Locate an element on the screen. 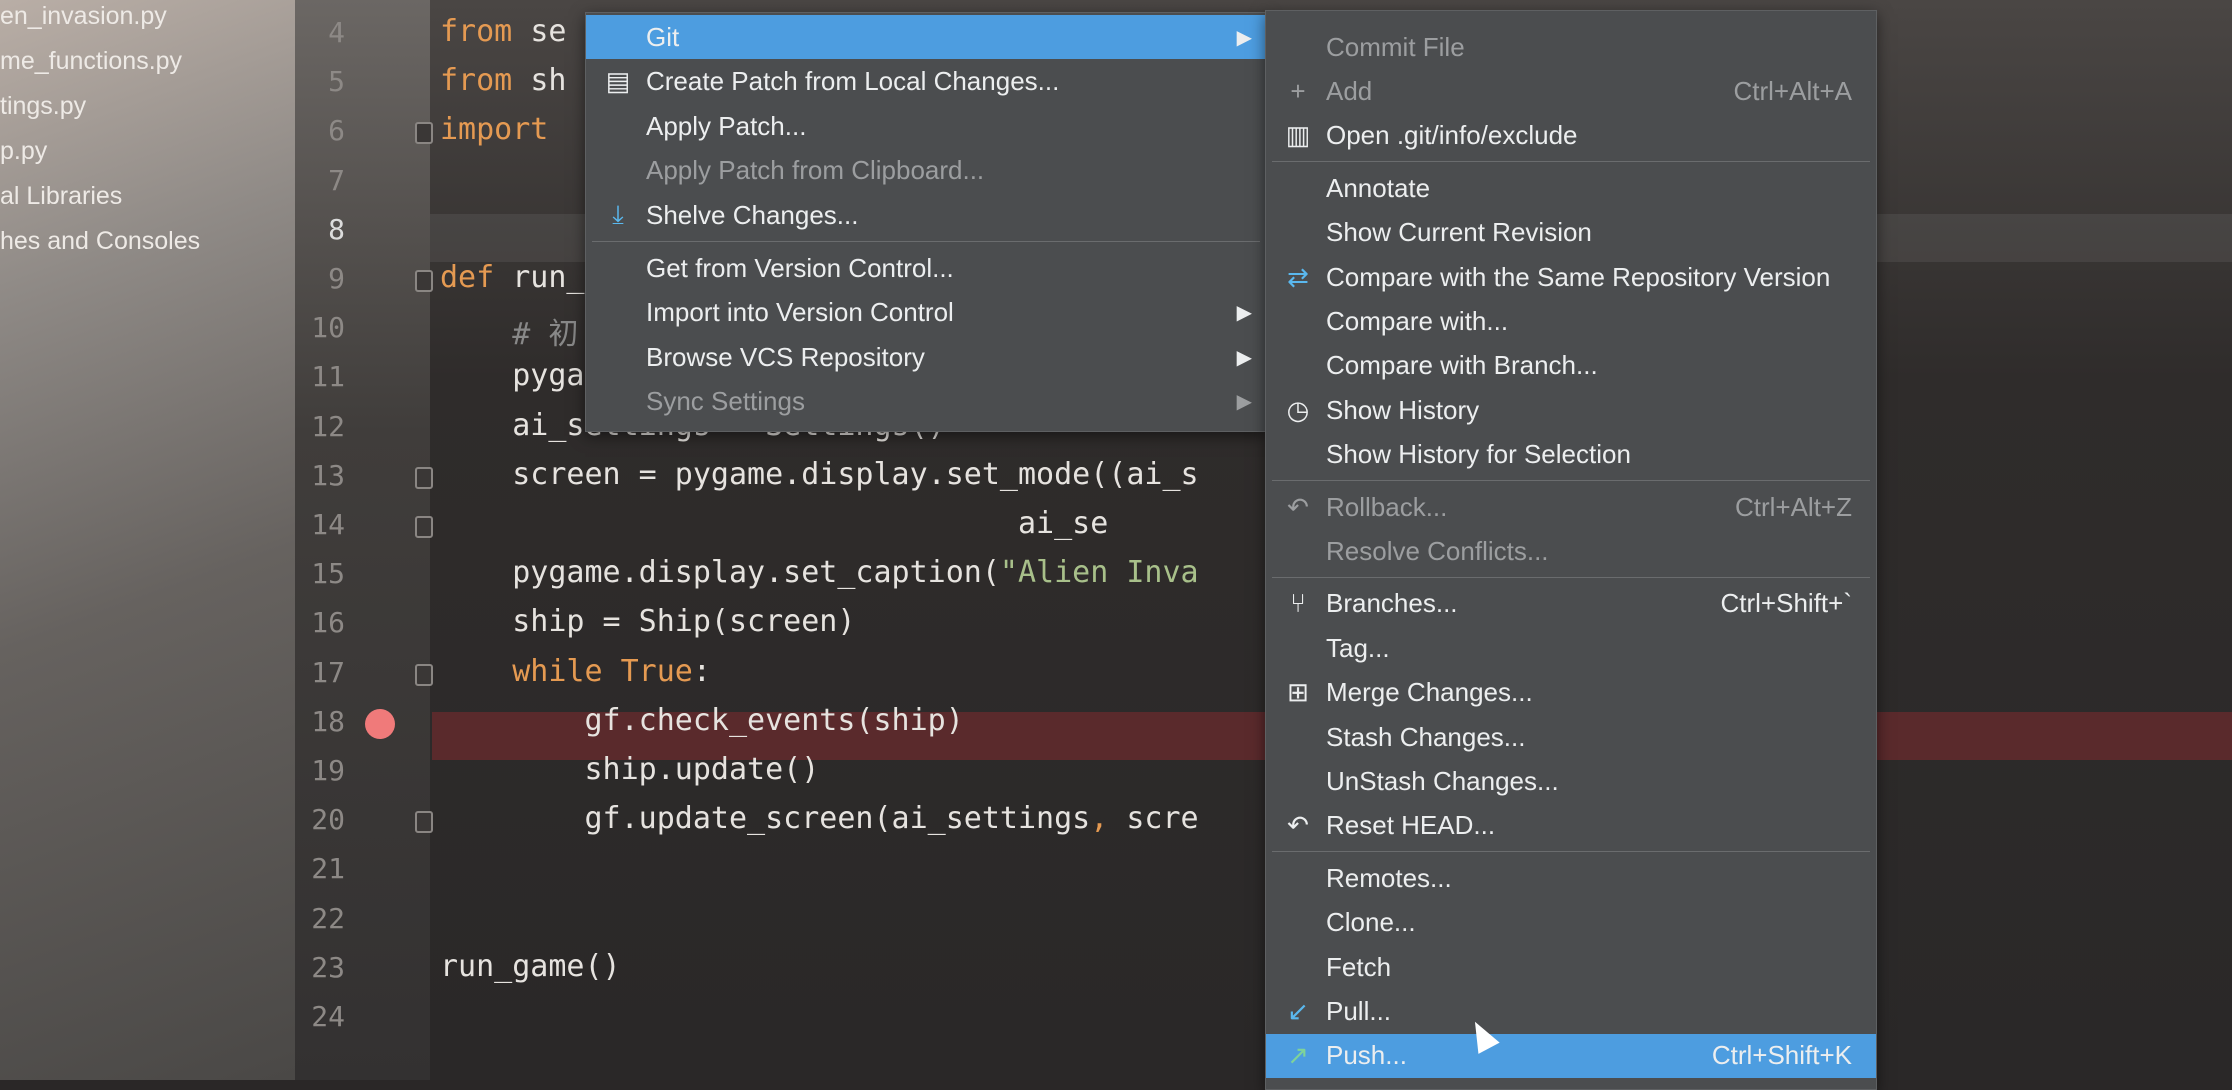 This screenshot has width=2232, height=1090. tree-item: p.py is located at coordinates (23, 151).